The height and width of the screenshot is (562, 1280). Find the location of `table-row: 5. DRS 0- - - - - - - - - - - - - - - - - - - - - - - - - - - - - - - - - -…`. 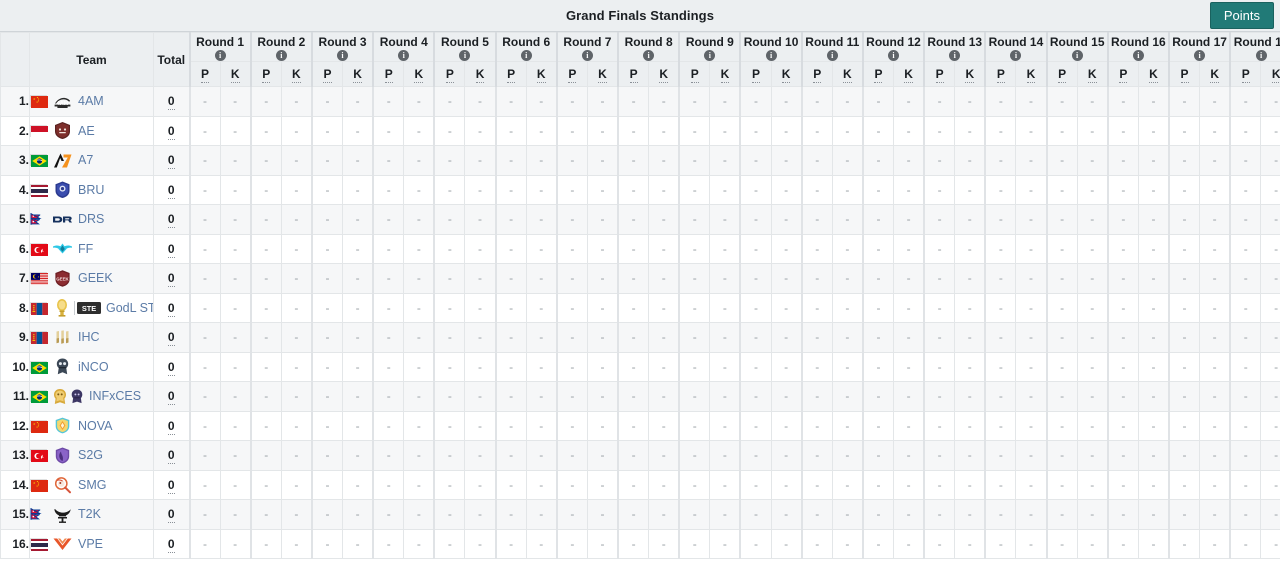

table-row: 5. DRS 0- - - - - - - - - - - - - - - - - - - - - - - - - - - - - - - - - -… is located at coordinates (640, 219).